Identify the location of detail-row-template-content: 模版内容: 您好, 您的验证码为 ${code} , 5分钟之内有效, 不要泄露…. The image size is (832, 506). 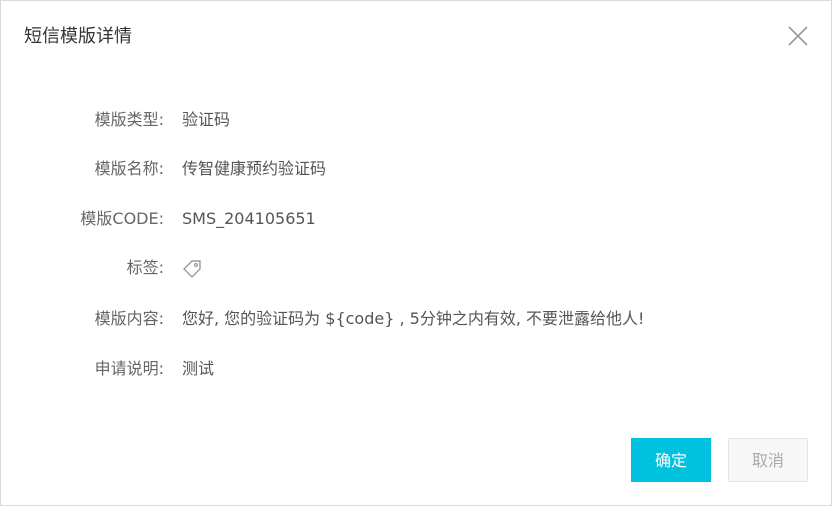
(416, 319).